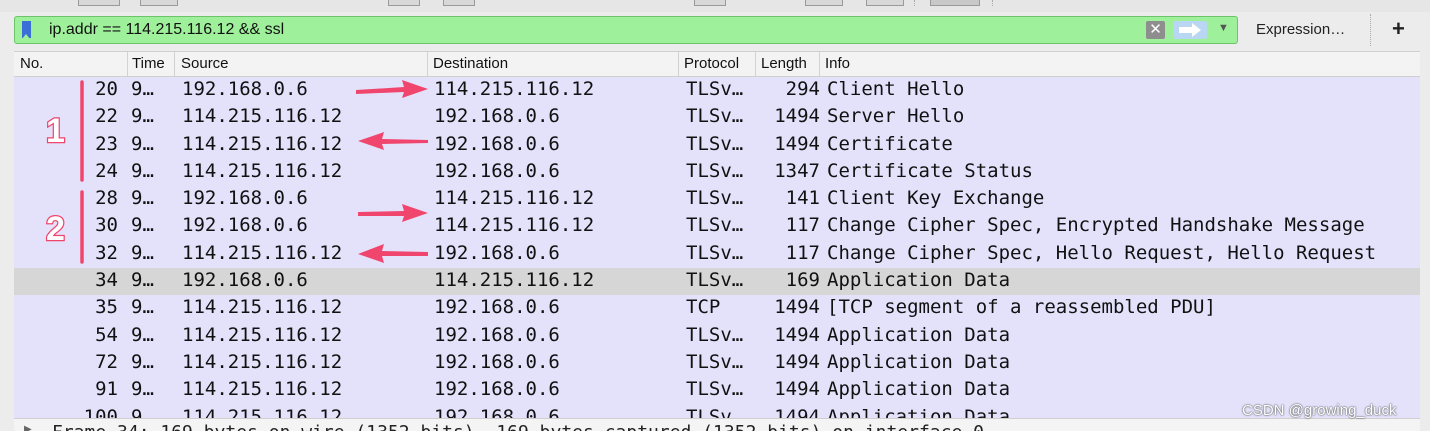 The width and height of the screenshot is (1430, 431). I want to click on group-label-1: 1, so click(55, 131).